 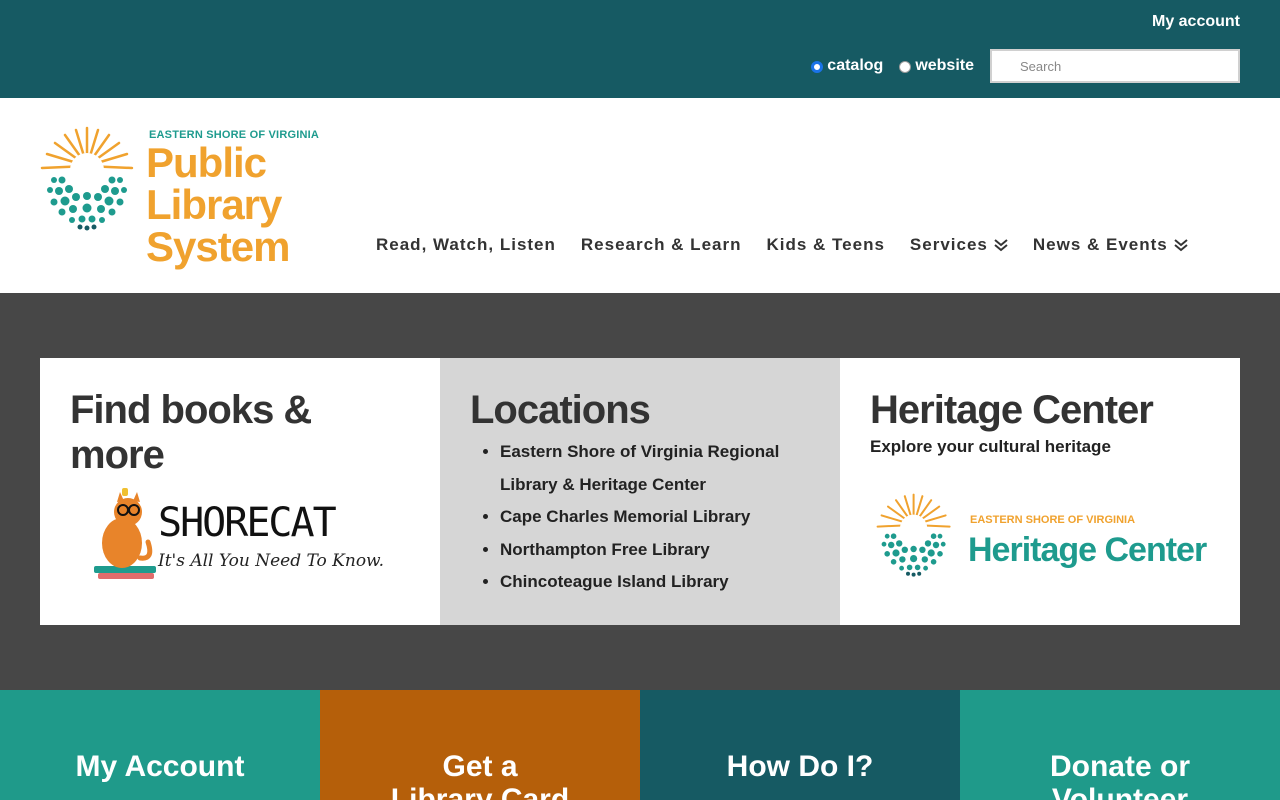 I want to click on nav-item-label: News & Events, so click(x=1100, y=244).